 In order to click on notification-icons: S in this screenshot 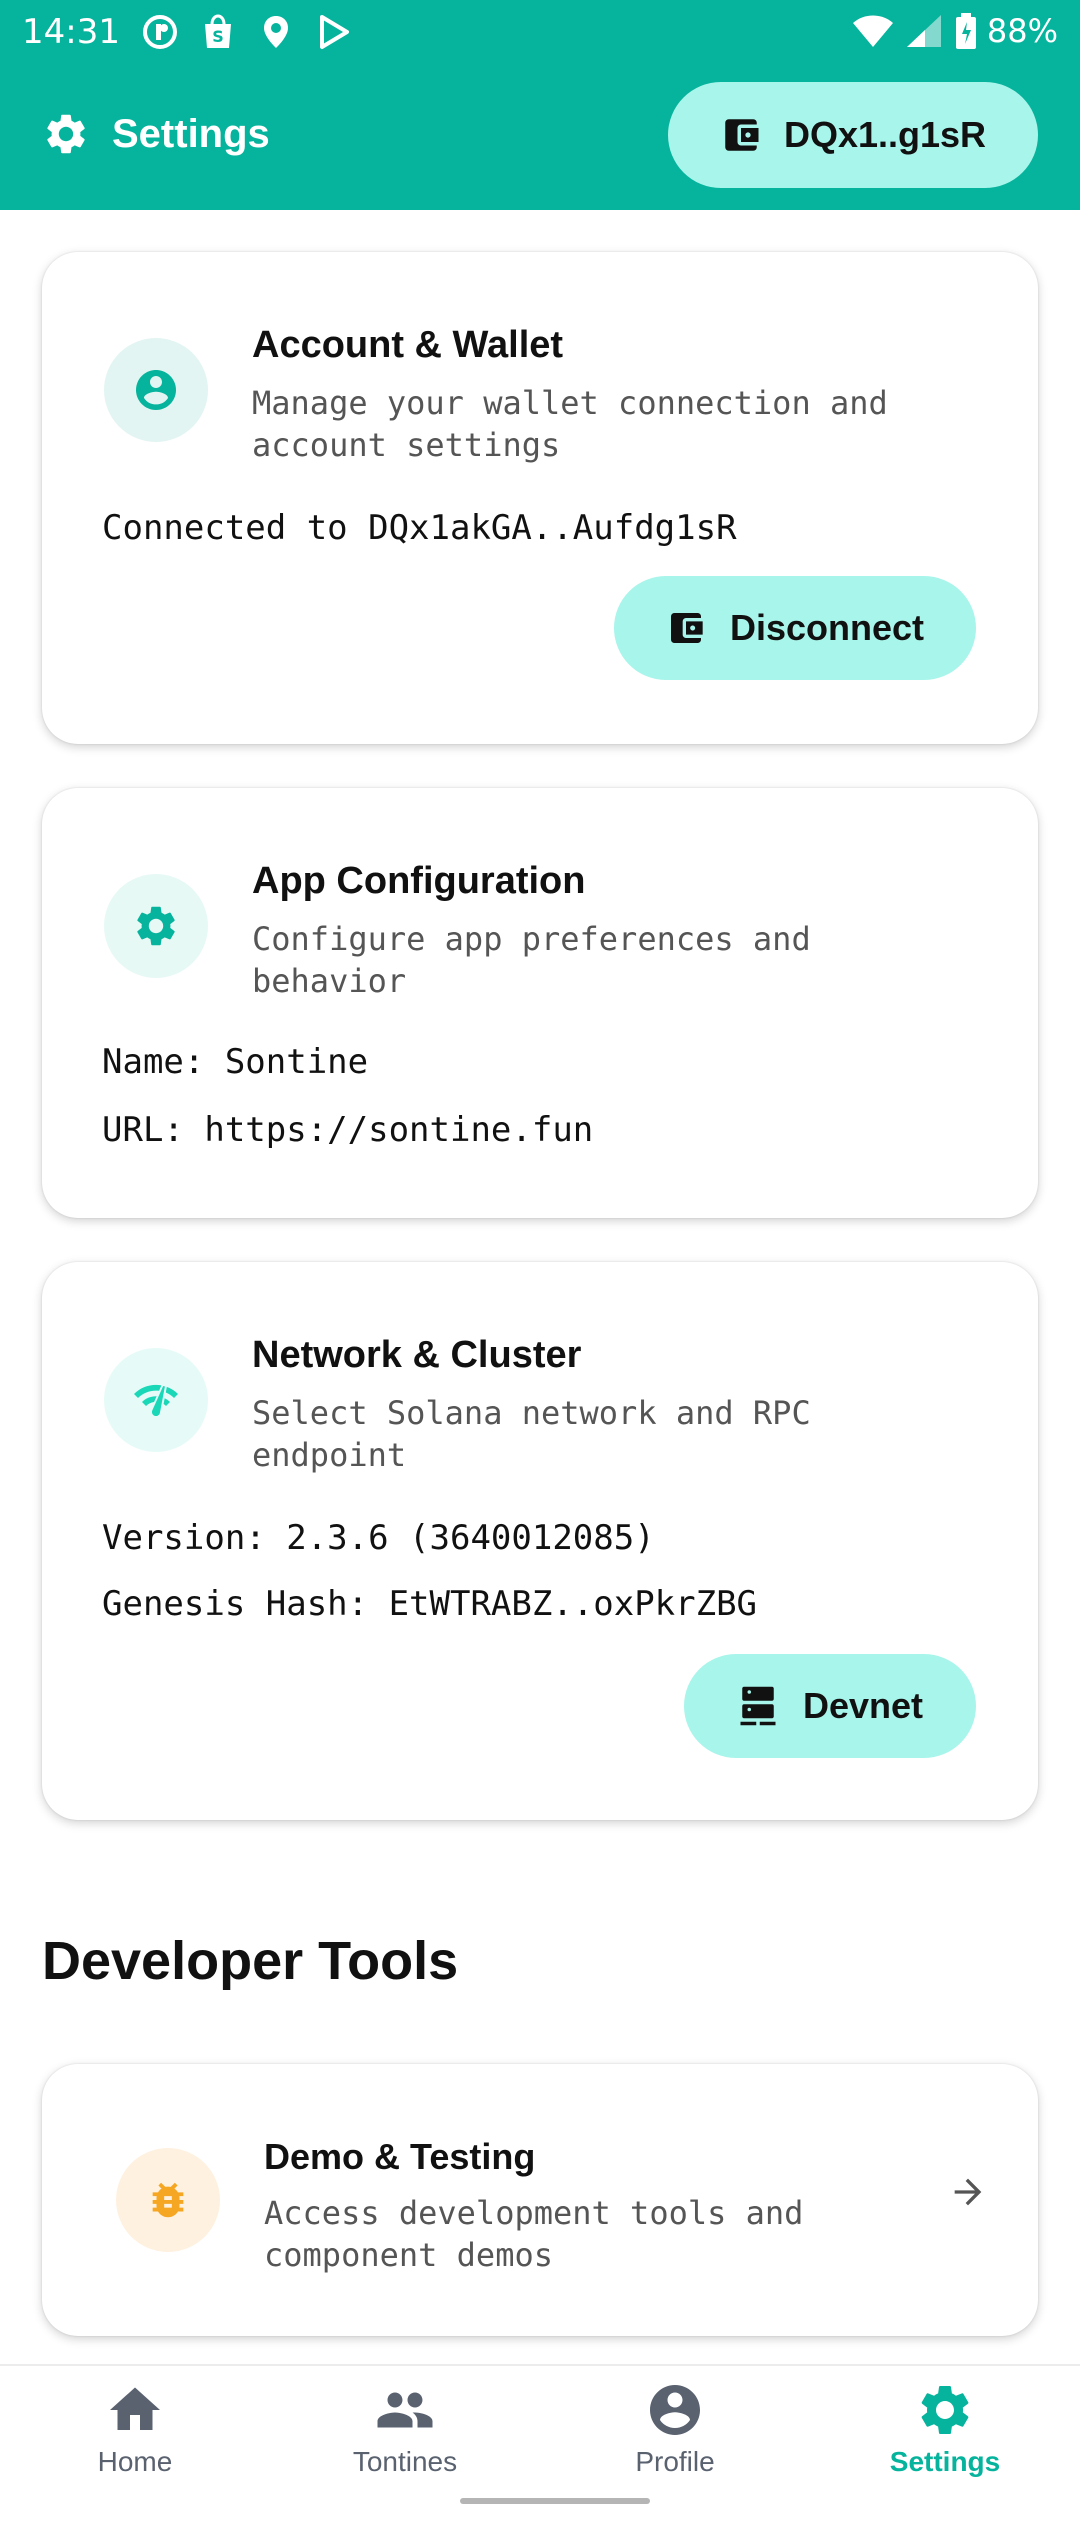, I will do `click(247, 32)`.